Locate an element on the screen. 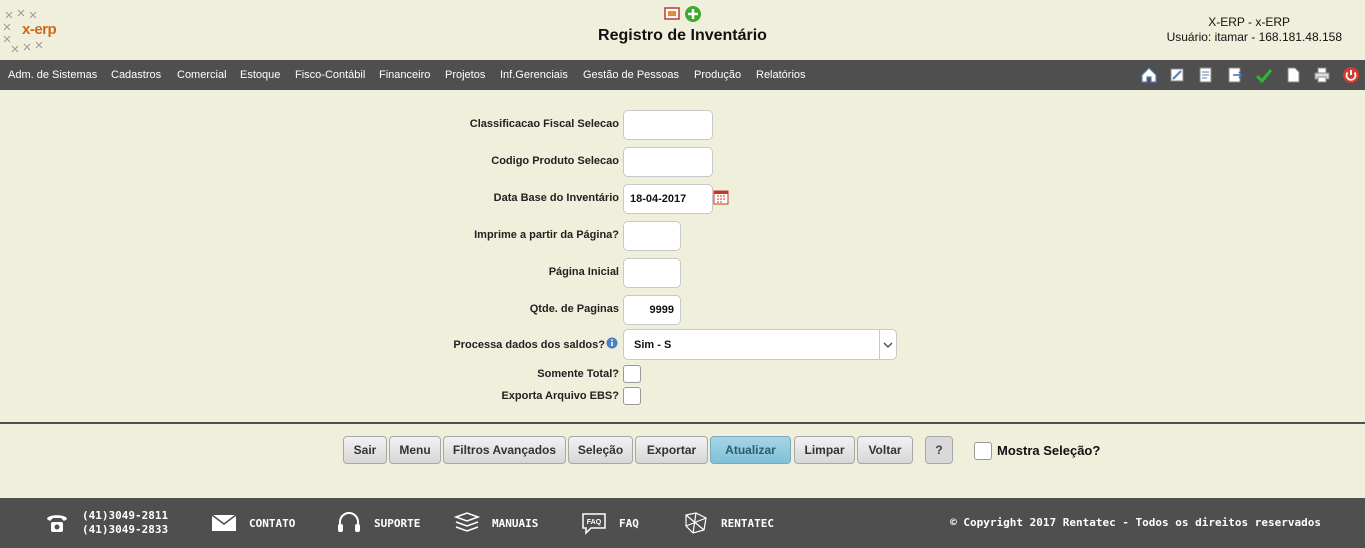  footer-manuais: MANUAIS is located at coordinates (496, 523).